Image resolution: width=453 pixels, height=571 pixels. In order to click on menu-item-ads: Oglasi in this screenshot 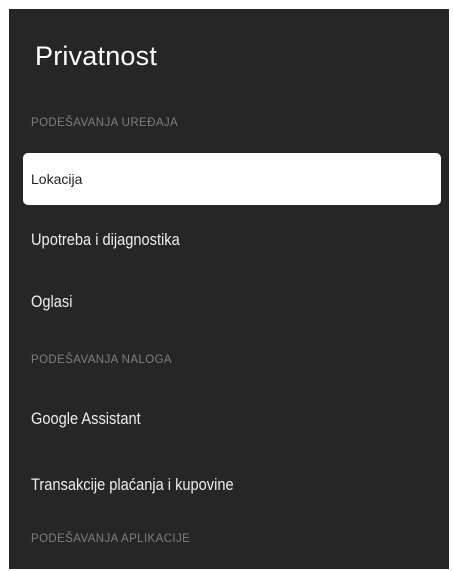, I will do `click(232, 302)`.